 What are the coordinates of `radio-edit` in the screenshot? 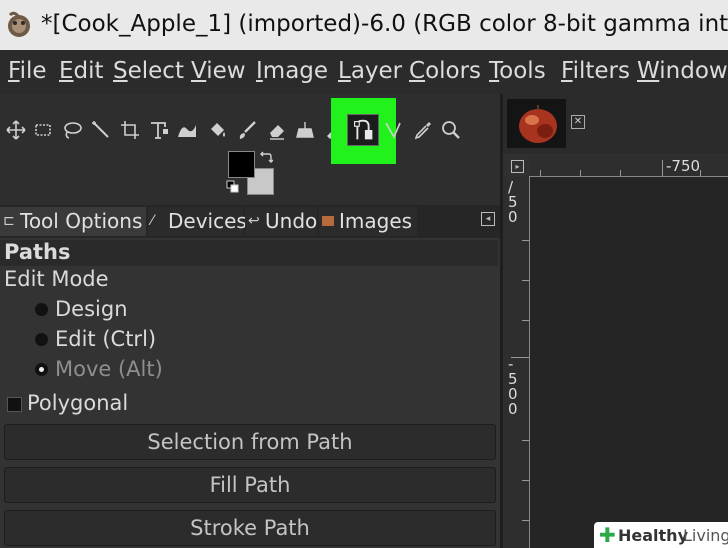 It's located at (41, 339).